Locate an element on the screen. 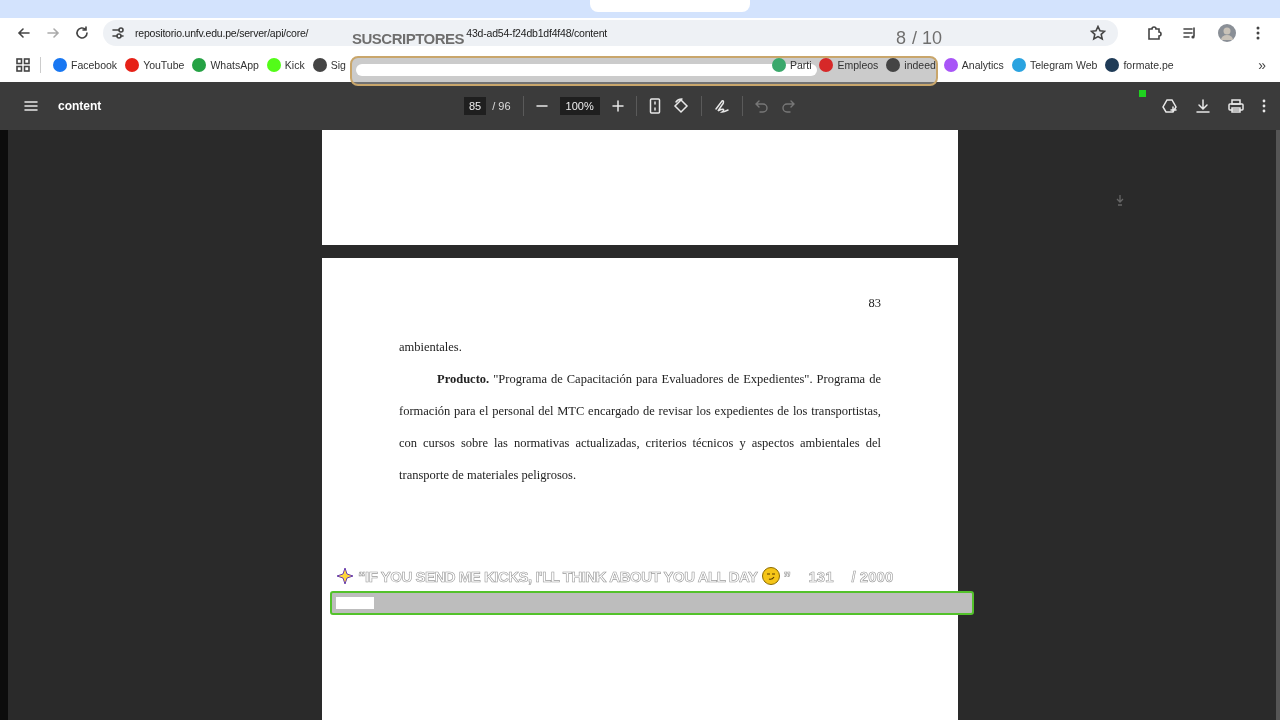  bookmark: YouTube is located at coordinates (155, 65).